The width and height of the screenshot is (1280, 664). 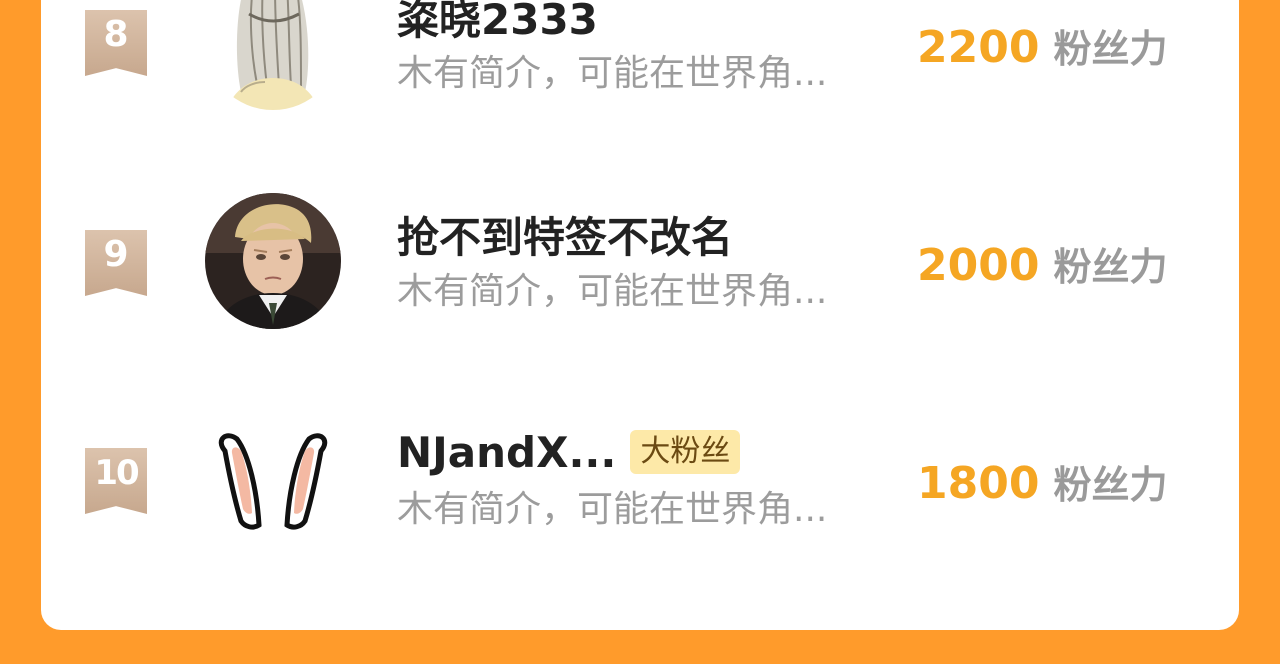 What do you see at coordinates (978, 483) in the screenshot?
I see `score-value: 1800` at bounding box center [978, 483].